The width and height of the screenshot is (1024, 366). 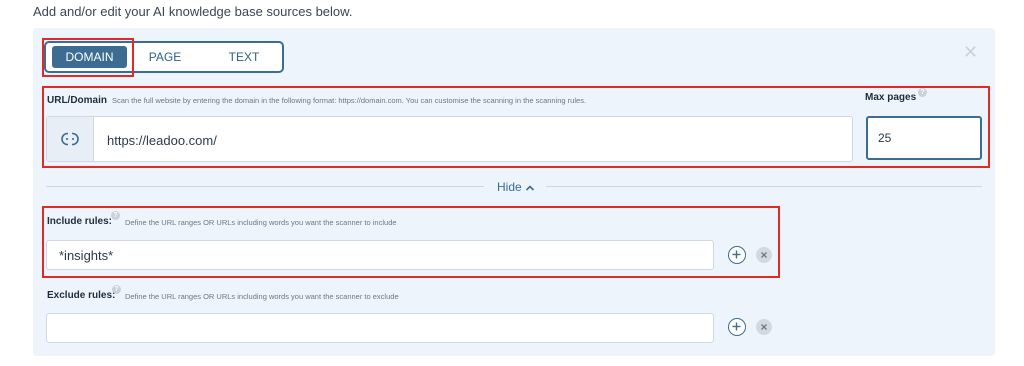 I want to click on include-rules-input, so click(x=380, y=255).